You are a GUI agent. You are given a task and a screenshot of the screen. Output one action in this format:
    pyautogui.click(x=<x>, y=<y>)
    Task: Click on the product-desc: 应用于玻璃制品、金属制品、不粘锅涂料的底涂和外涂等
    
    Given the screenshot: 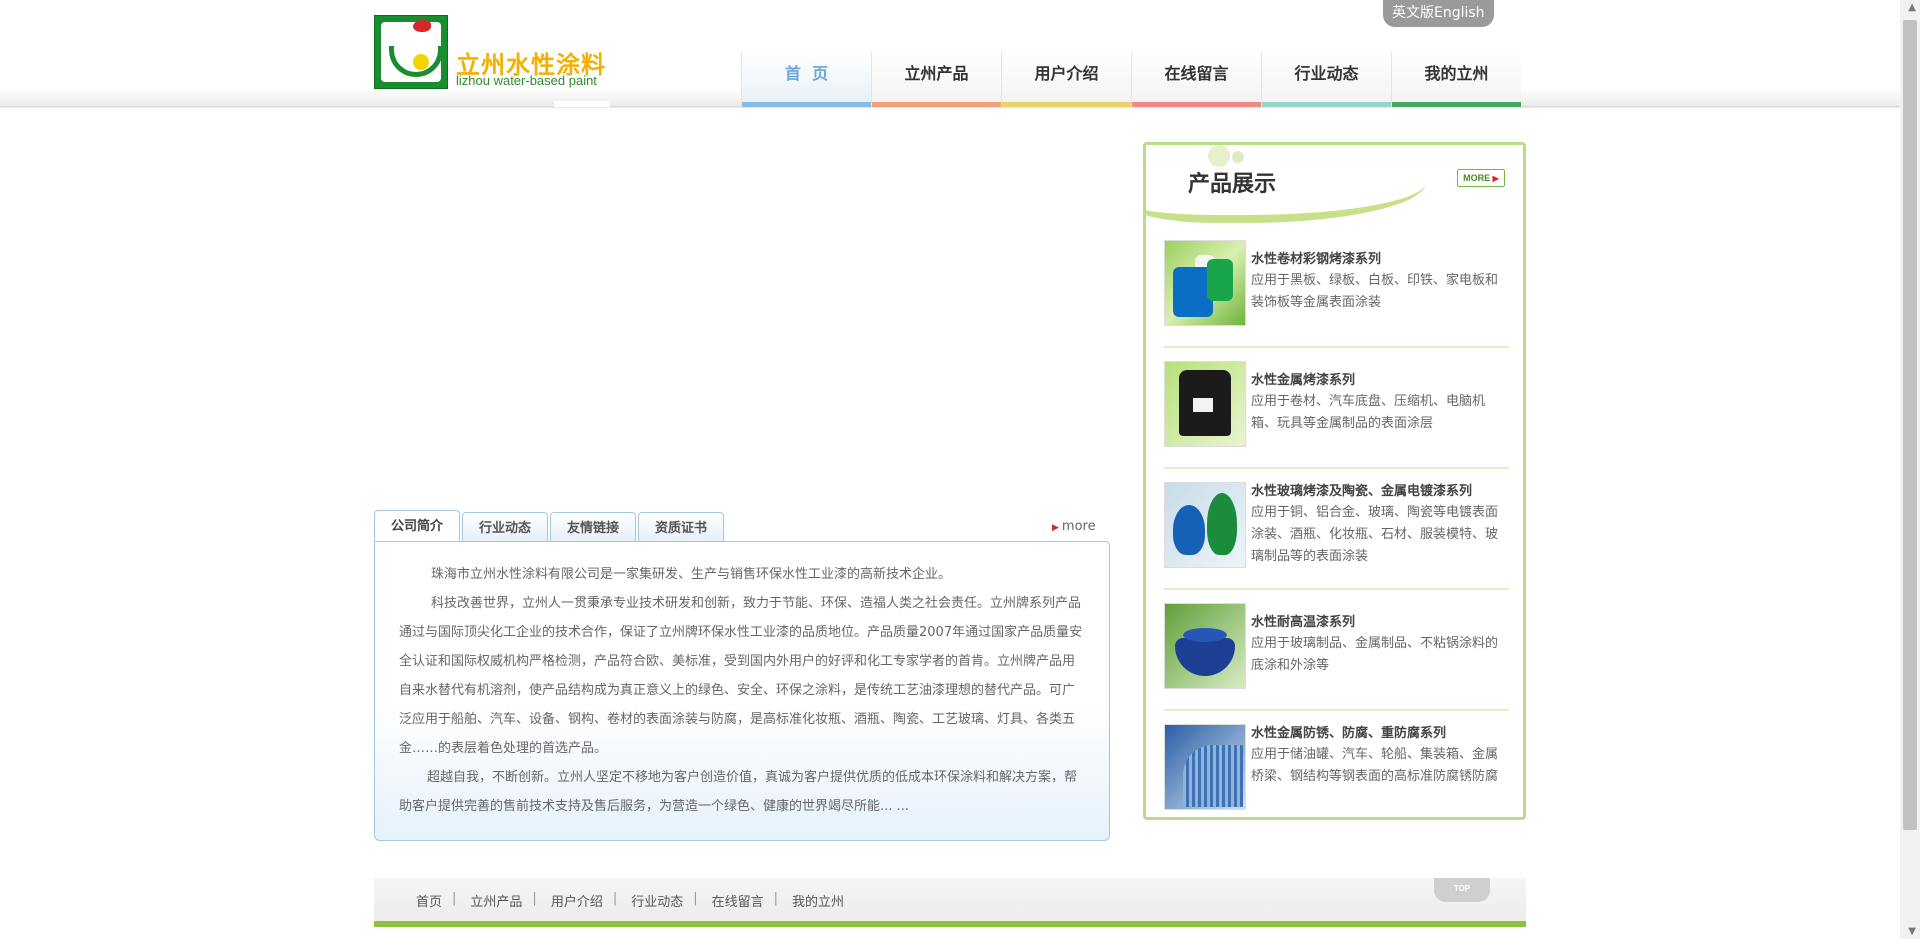 What is the action you would take?
    pyautogui.click(x=1375, y=654)
    